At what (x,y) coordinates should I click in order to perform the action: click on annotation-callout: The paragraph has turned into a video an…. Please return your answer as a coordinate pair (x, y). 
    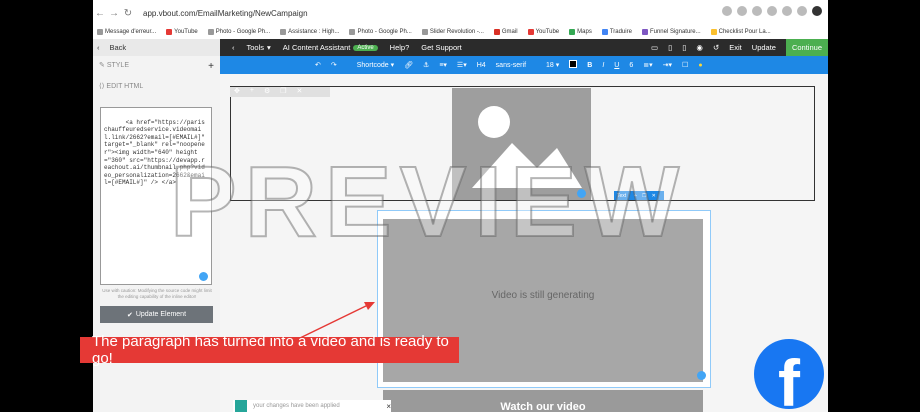
    Looking at the image, I should click on (269, 350).